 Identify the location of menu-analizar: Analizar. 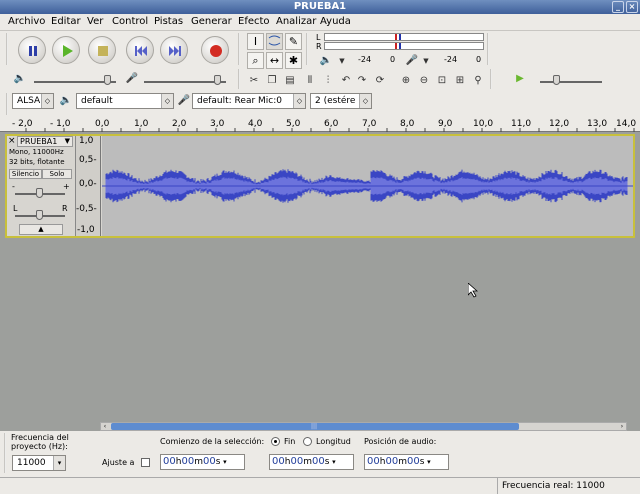
(296, 21).